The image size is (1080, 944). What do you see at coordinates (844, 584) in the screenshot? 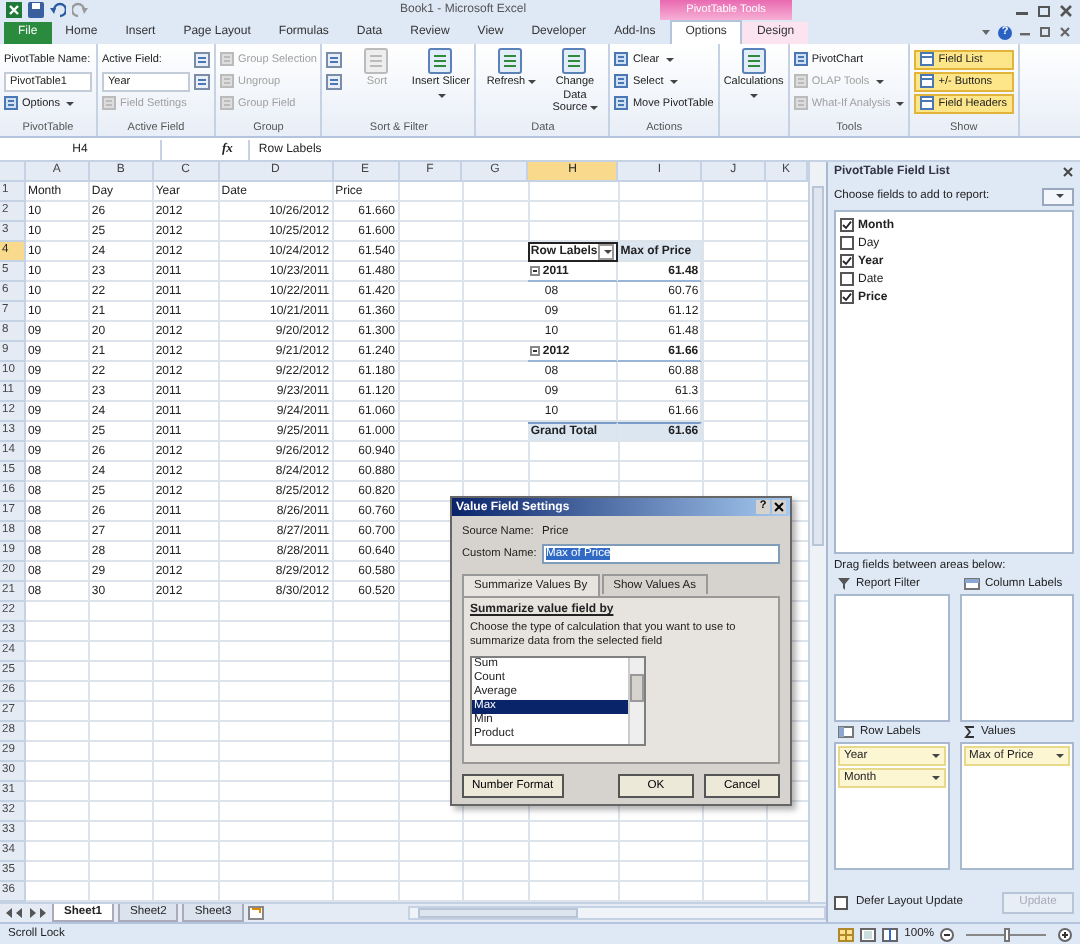
I see `funnel-icon` at bounding box center [844, 584].